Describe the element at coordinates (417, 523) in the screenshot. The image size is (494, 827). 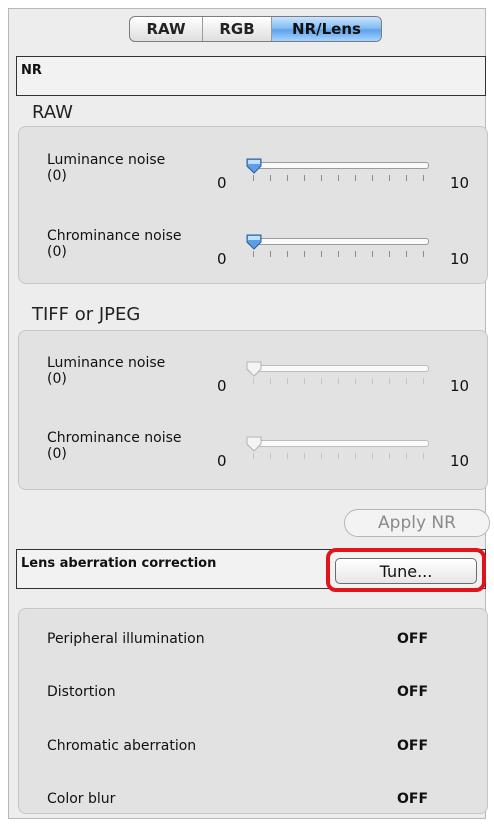
I see `apply-nr-button: Apply NR` at that location.